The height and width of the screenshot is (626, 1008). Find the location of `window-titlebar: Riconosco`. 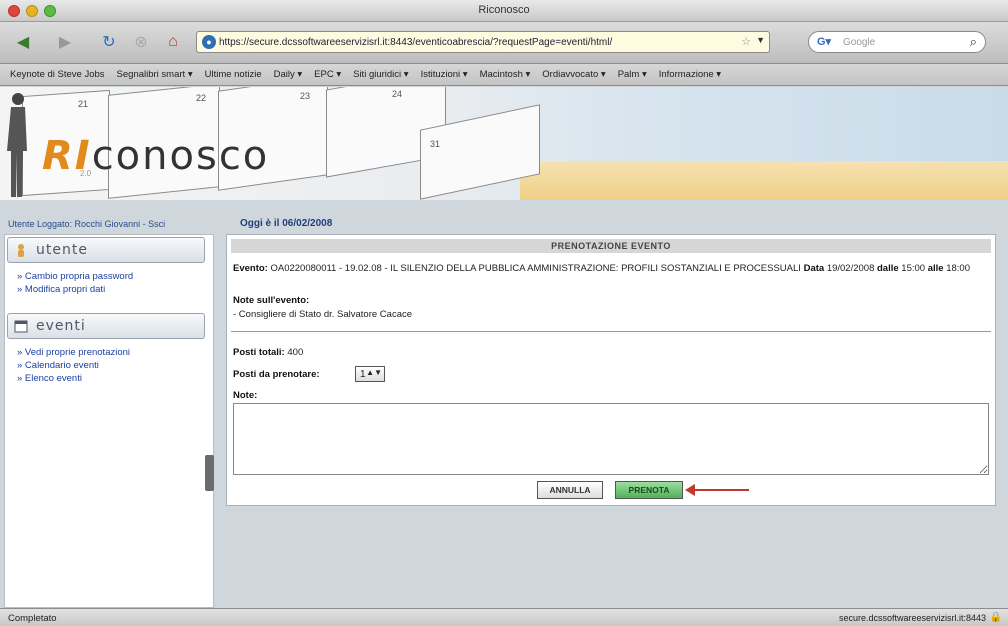

window-titlebar: Riconosco is located at coordinates (504, 11).